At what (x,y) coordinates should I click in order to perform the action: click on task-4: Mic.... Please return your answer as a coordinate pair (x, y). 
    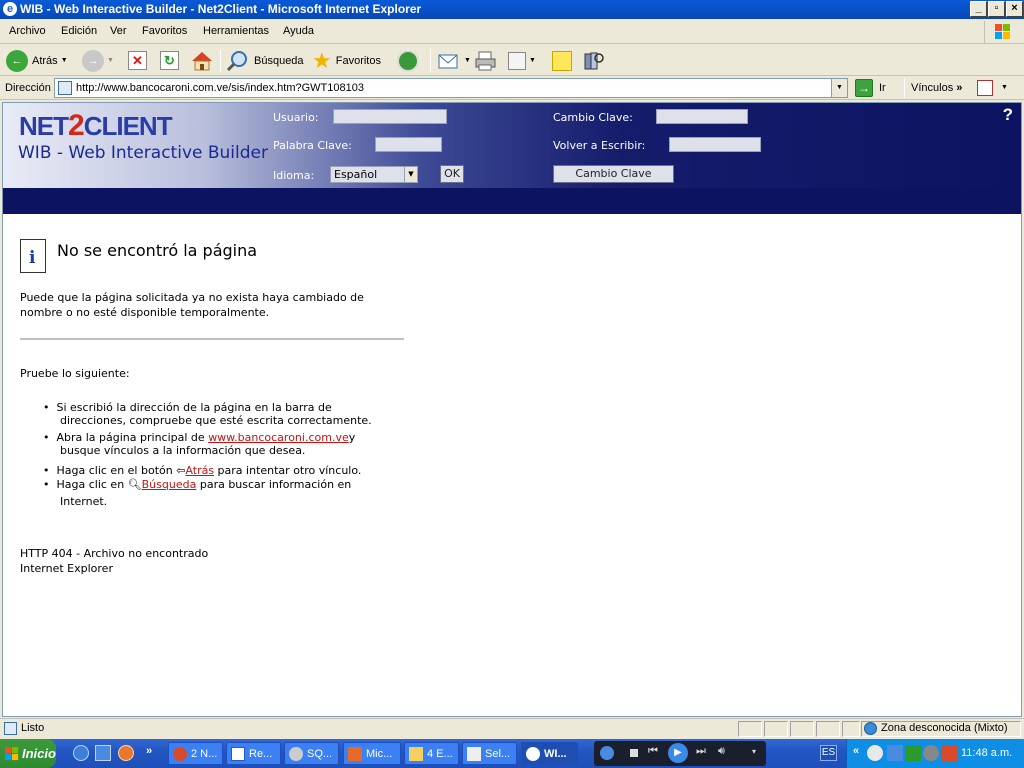
    Looking at the image, I should click on (372, 753).